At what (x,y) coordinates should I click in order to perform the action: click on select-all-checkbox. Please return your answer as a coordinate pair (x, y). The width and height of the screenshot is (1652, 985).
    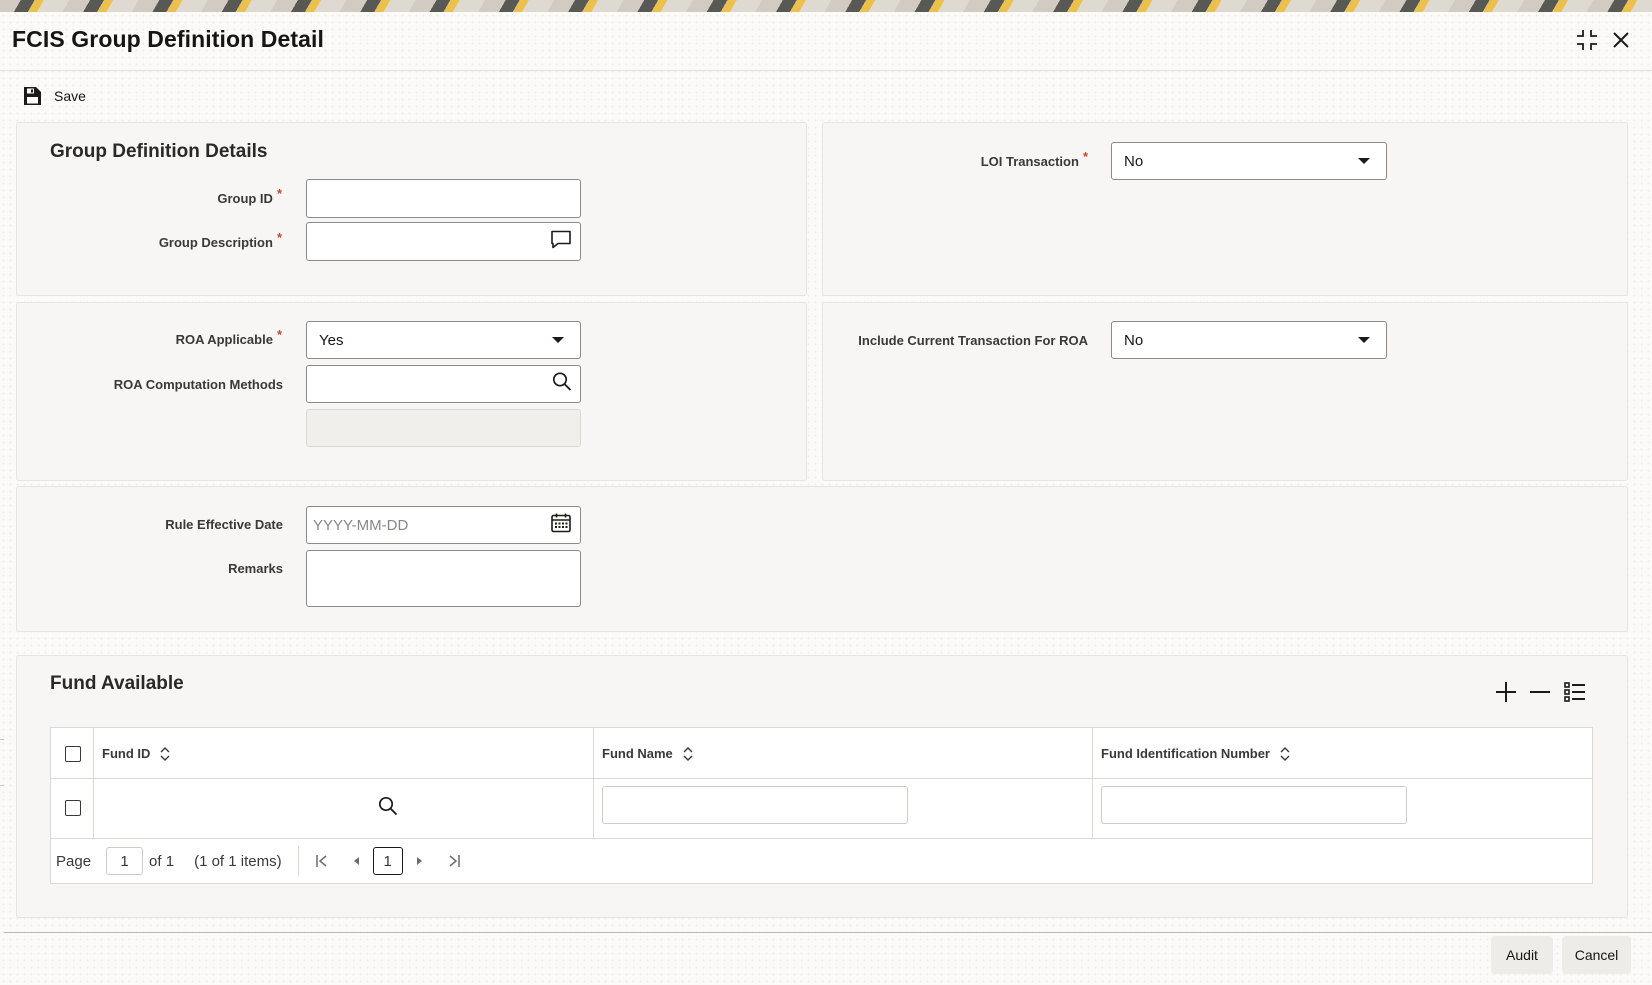
    Looking at the image, I should click on (73, 754).